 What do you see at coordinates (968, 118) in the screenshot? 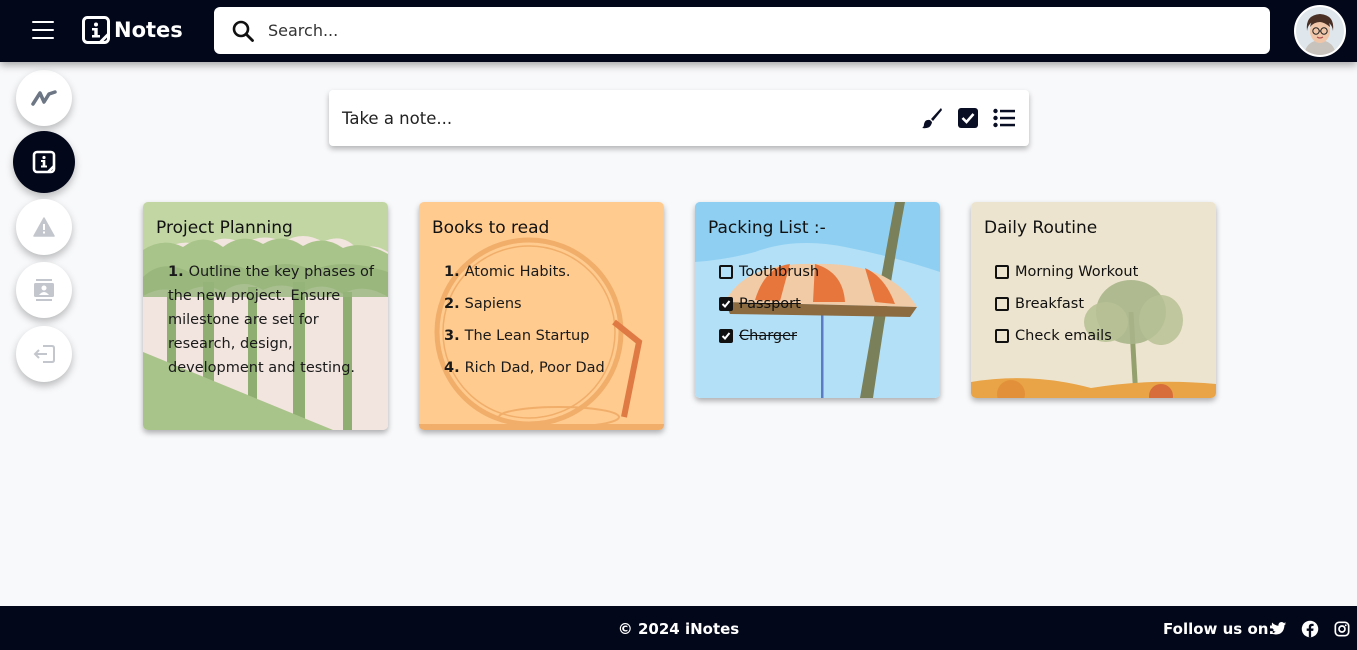
I see `checkbox-icon` at bounding box center [968, 118].